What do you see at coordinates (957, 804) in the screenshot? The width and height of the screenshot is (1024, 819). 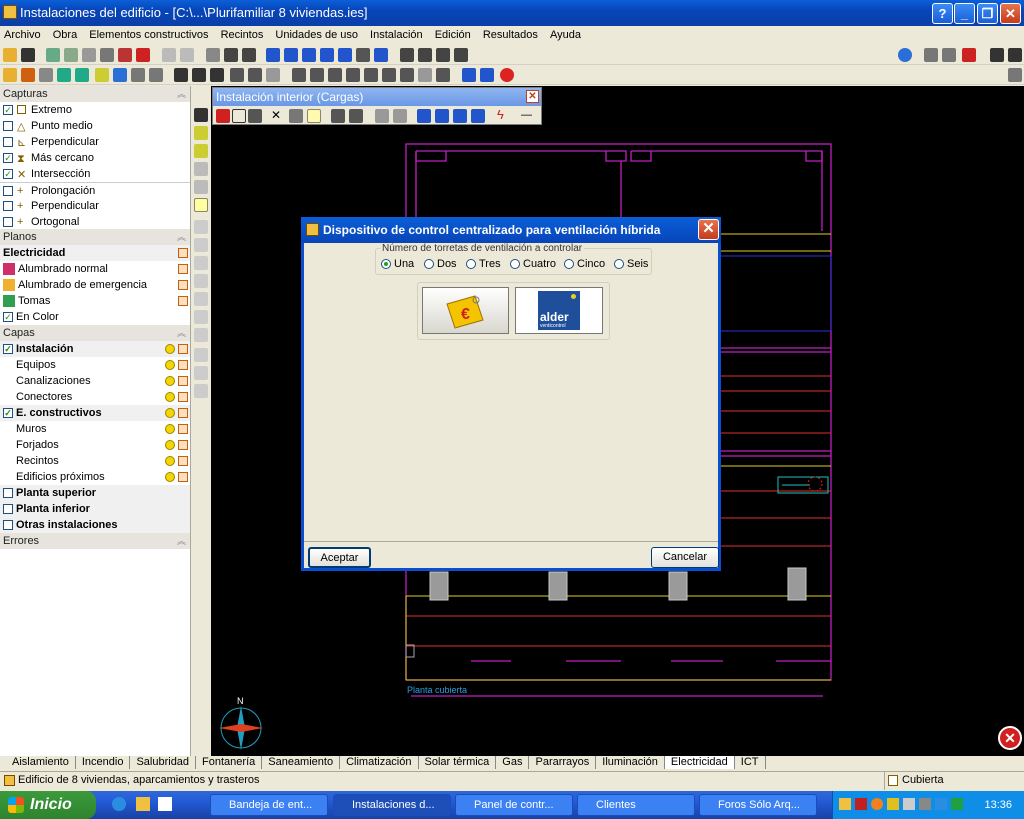 I see `tray-icon` at bounding box center [957, 804].